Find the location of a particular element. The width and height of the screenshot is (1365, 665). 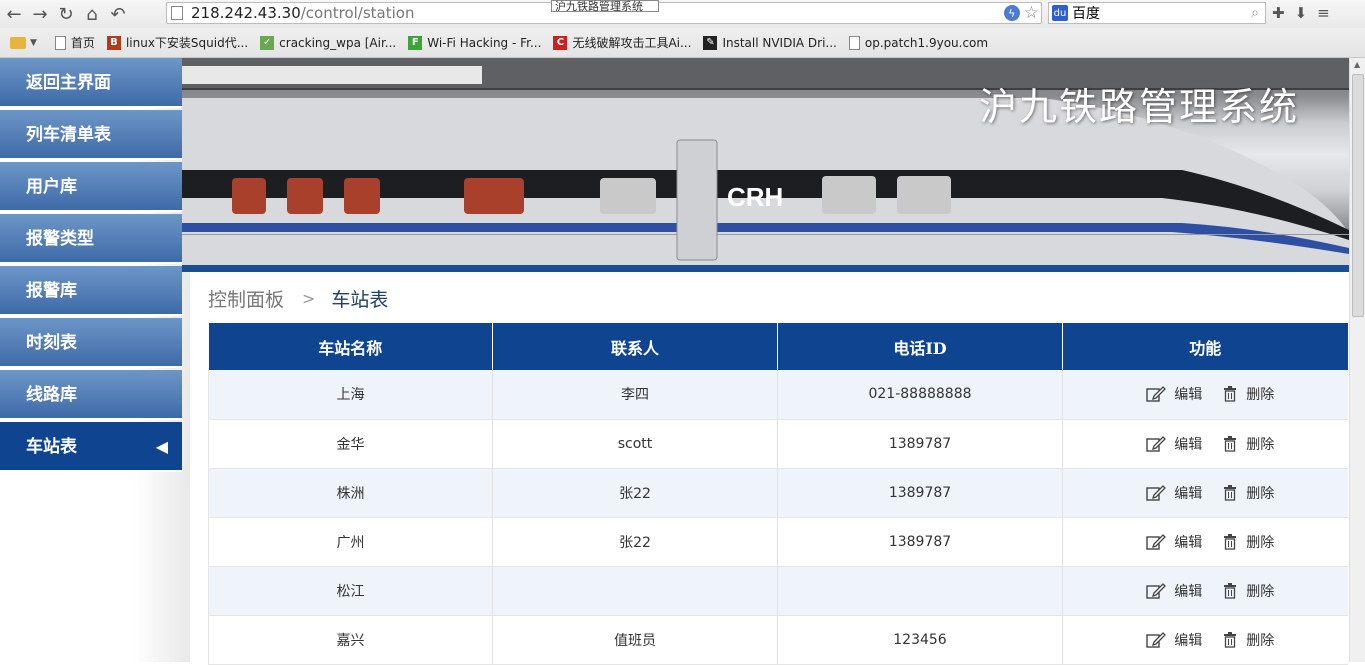

undo-icon: ↶ is located at coordinates (118, 14).